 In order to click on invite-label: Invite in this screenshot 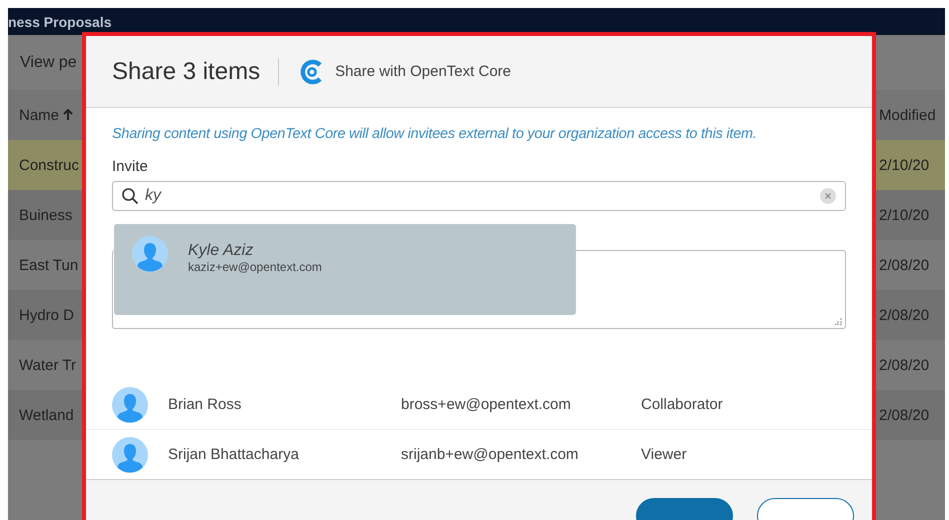, I will do `click(130, 166)`.